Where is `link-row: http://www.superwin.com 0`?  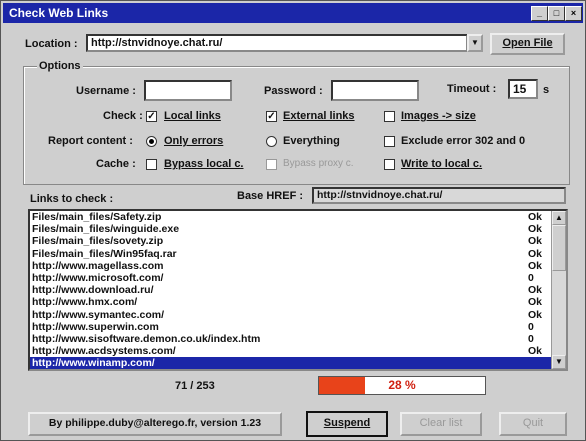 link-row: http://www.superwin.com 0 is located at coordinates (298, 327).